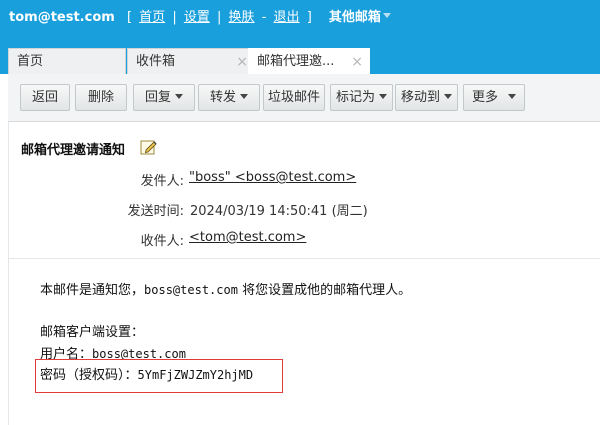  I want to click on delete-button: 删除, so click(101, 97).